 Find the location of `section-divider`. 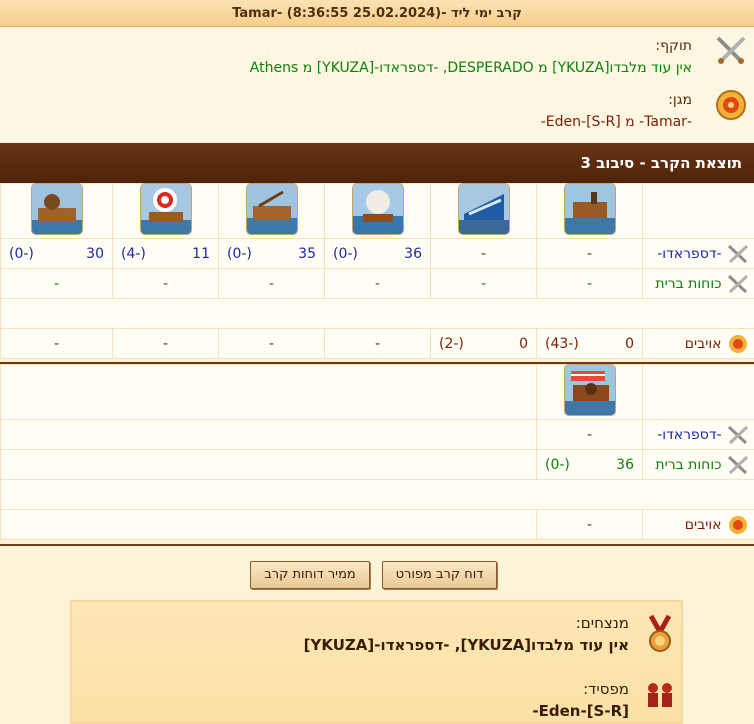

section-divider is located at coordinates (377, 545).